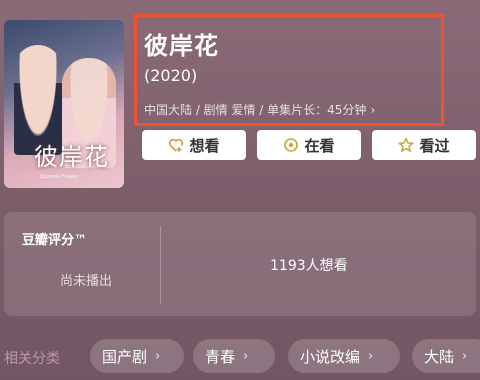  Describe the element at coordinates (220, 356) in the screenshot. I see `chip-label: 青春` at that location.